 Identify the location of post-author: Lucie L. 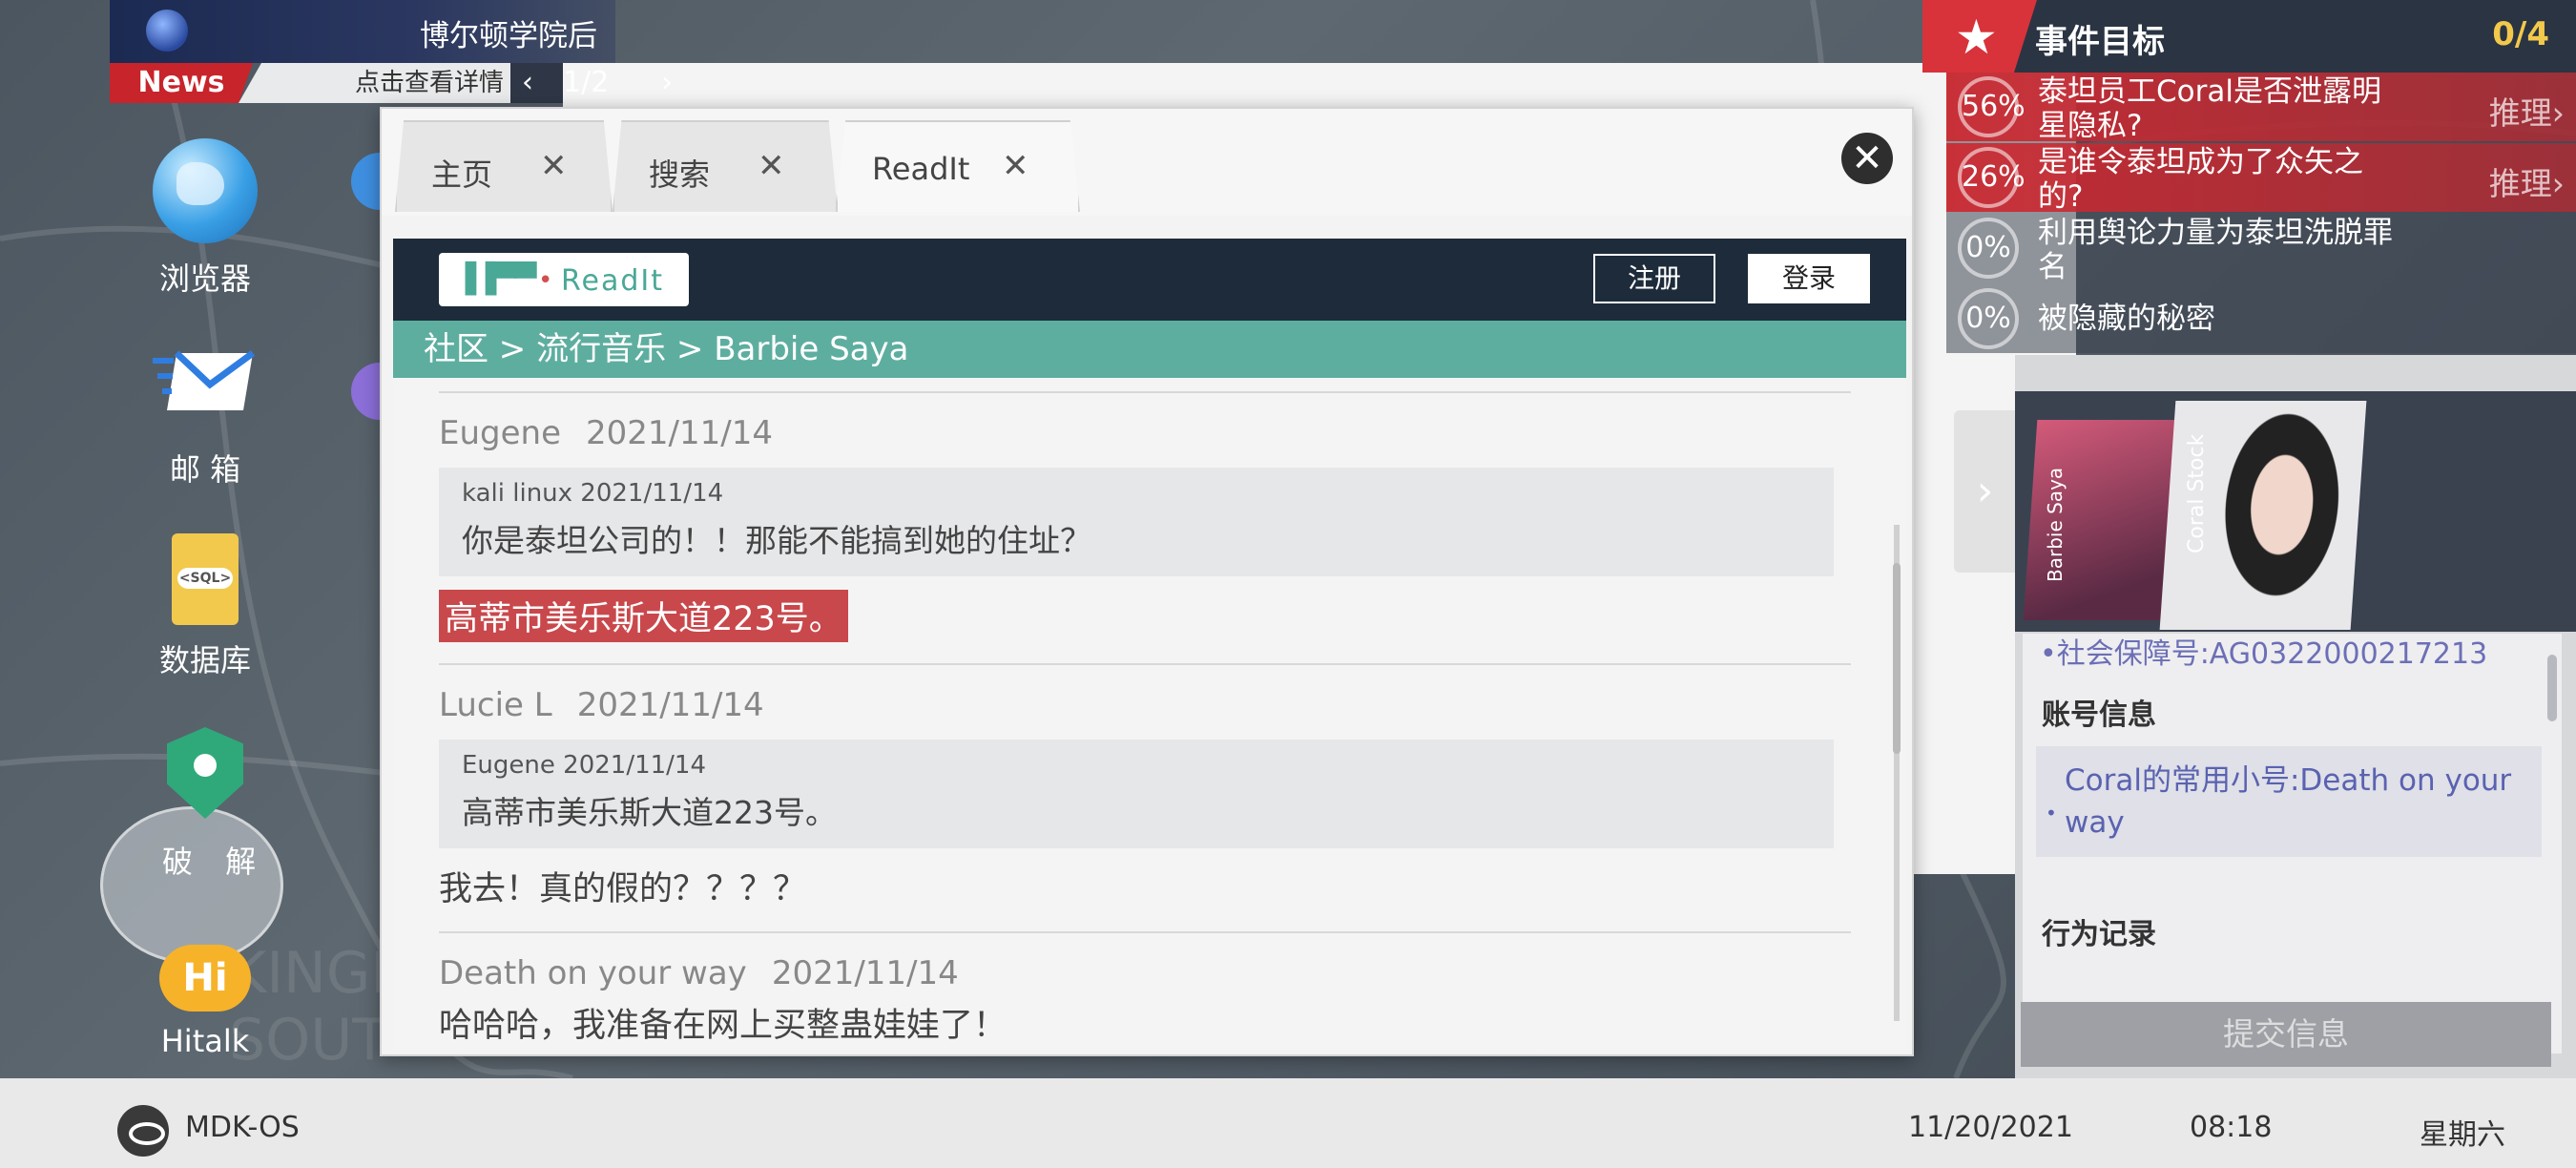
(495, 705).